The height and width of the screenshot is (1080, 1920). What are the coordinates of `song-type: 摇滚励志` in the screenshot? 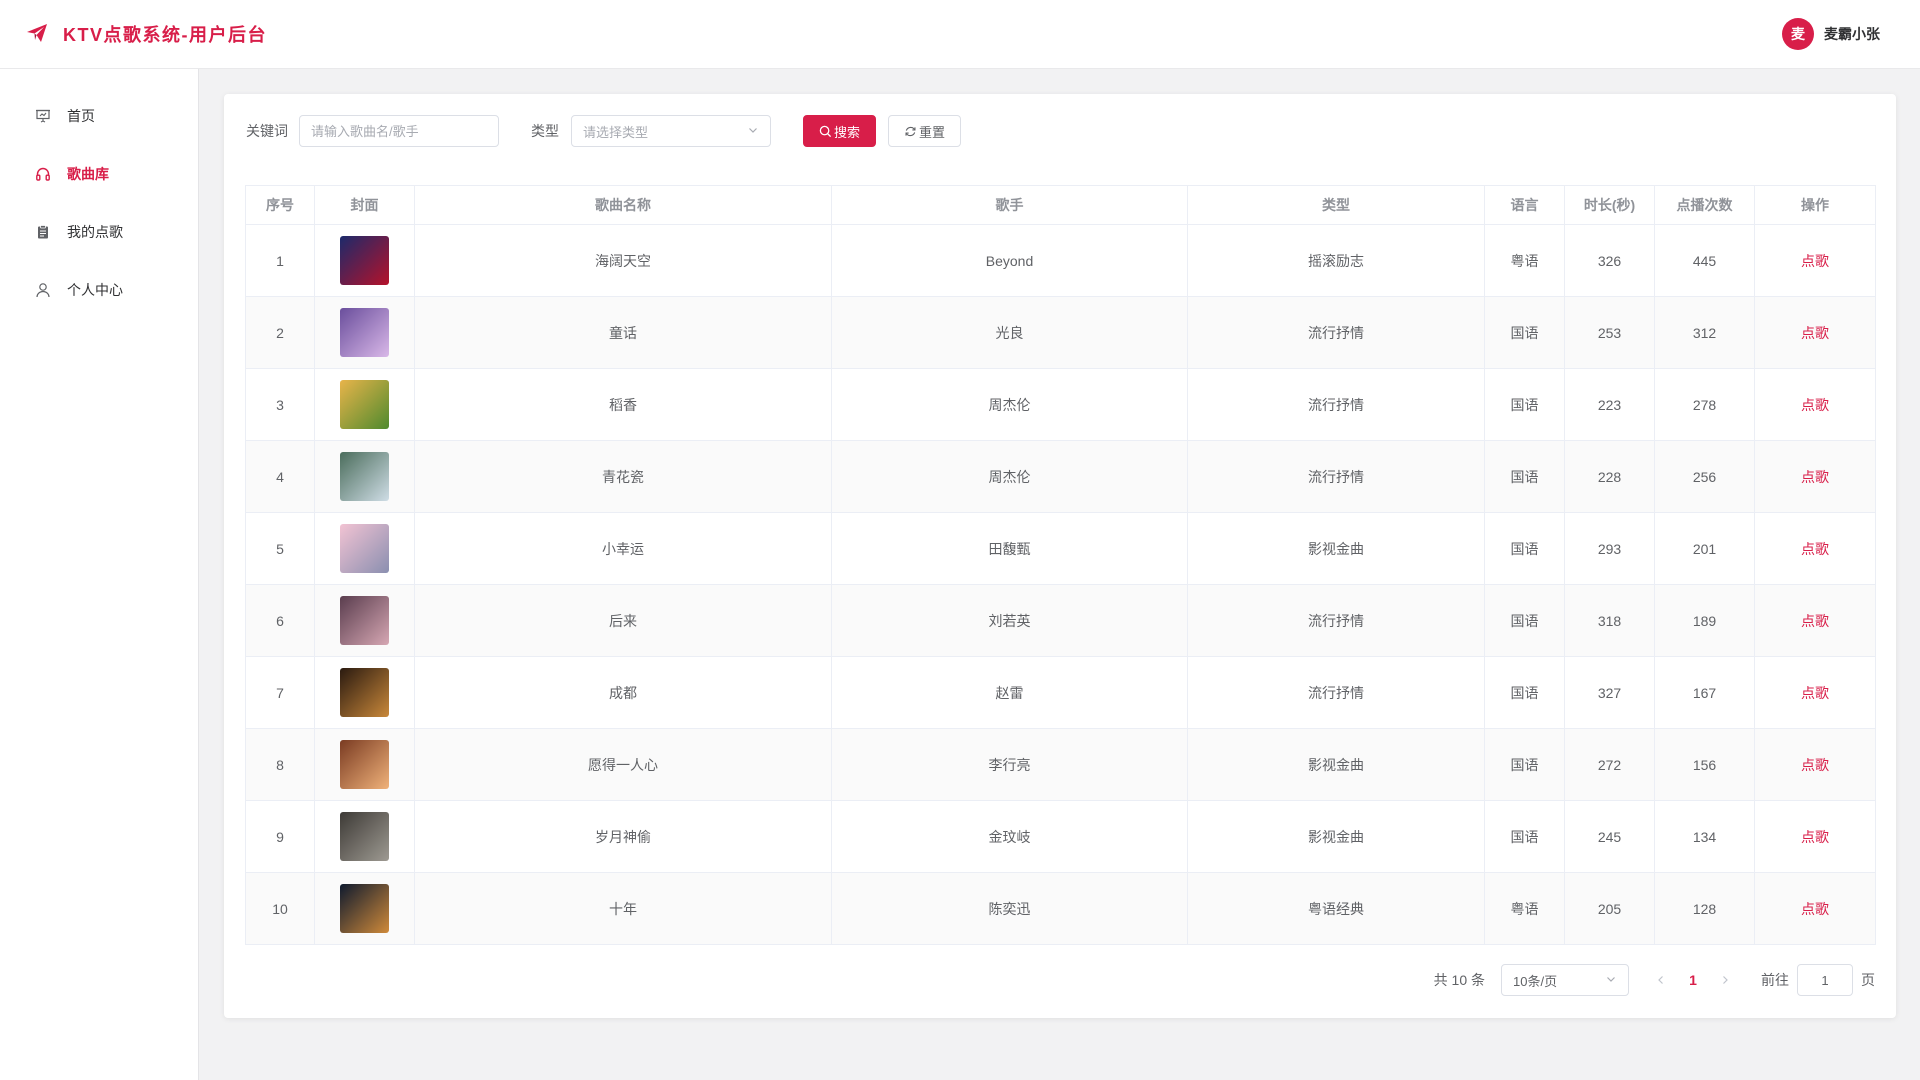 It's located at (1336, 260).